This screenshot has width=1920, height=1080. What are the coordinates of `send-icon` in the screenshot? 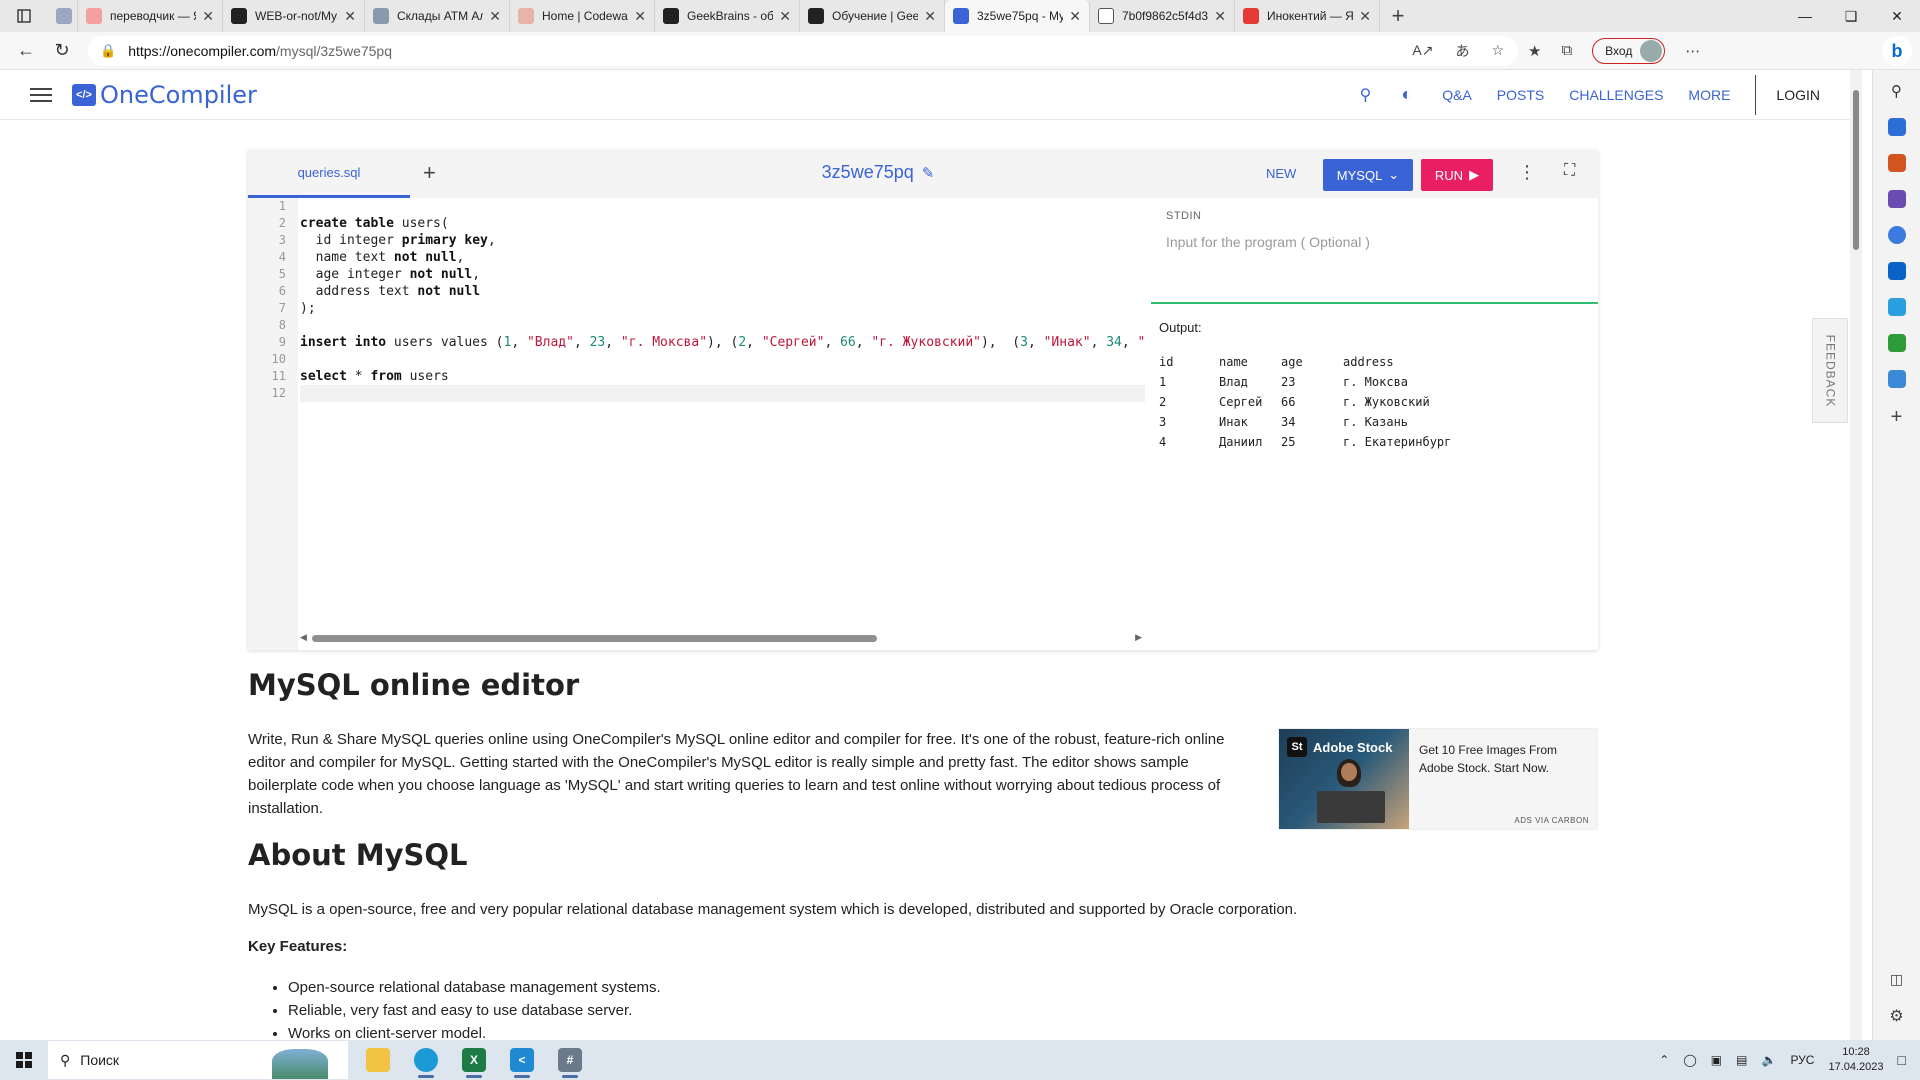 It's located at (1896, 307).